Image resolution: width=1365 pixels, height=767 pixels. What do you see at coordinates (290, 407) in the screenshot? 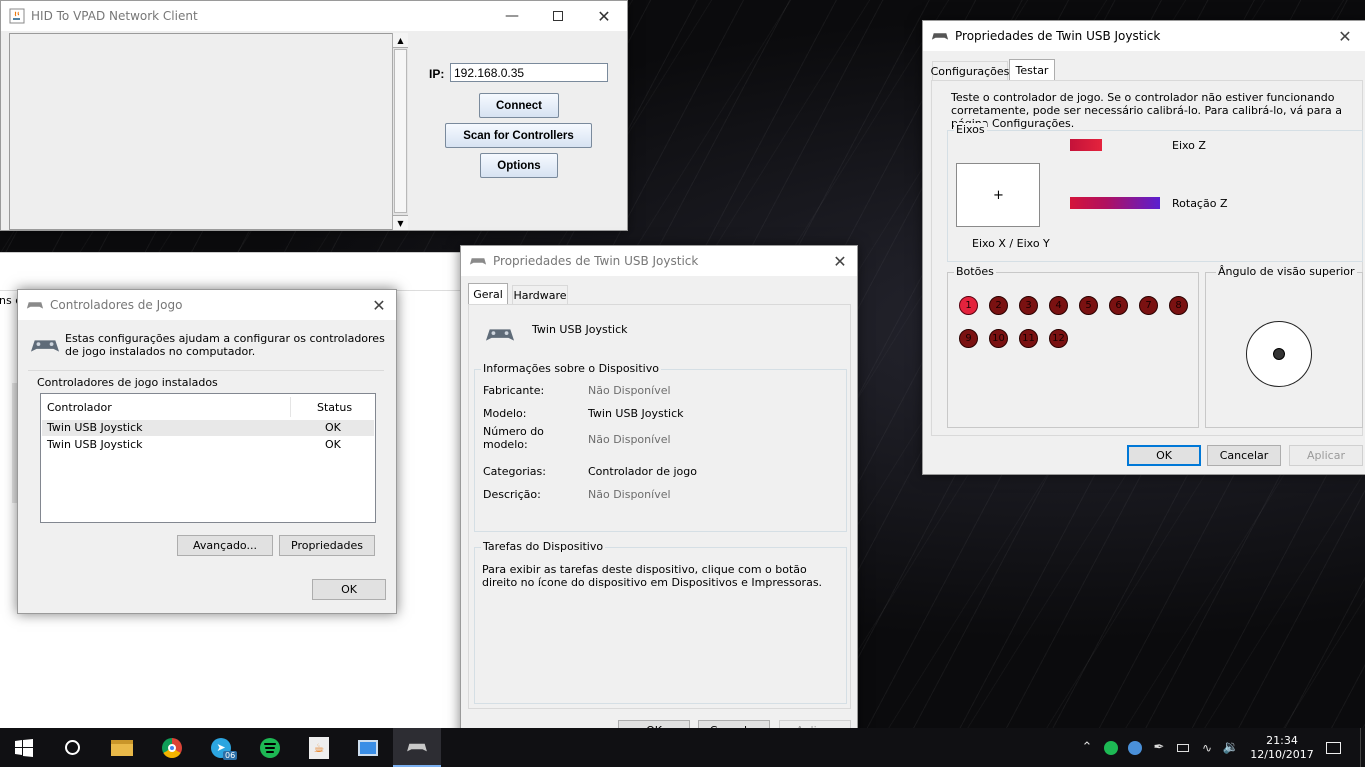
I see `column-divider` at bounding box center [290, 407].